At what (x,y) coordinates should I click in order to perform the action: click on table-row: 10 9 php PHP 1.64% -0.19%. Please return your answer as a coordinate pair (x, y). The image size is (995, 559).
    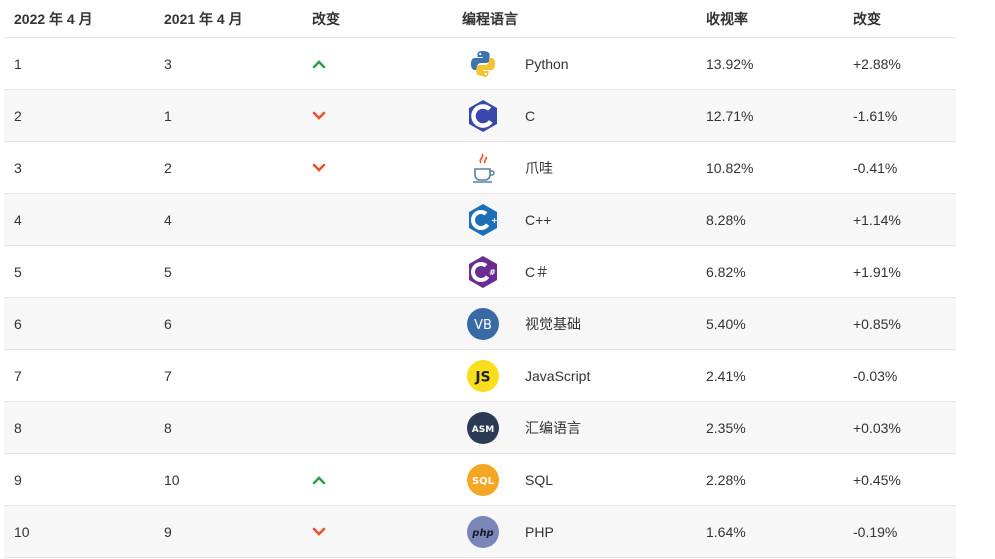
    Looking at the image, I should click on (480, 532).